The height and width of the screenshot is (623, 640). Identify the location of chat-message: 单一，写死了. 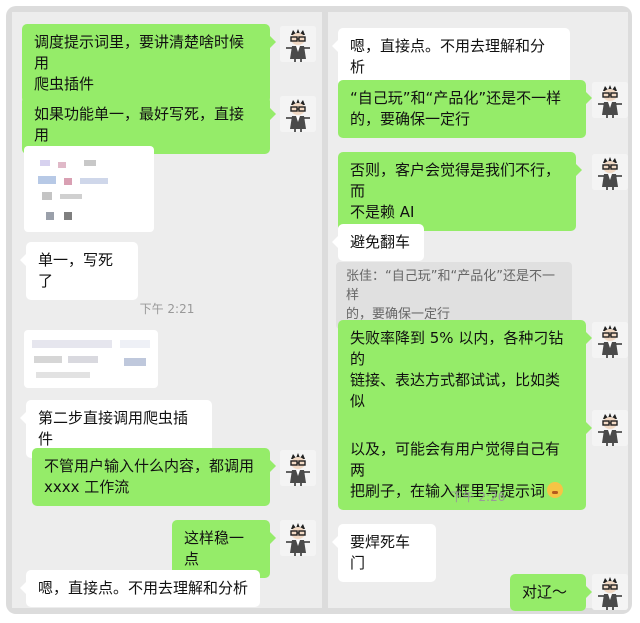
(79, 271).